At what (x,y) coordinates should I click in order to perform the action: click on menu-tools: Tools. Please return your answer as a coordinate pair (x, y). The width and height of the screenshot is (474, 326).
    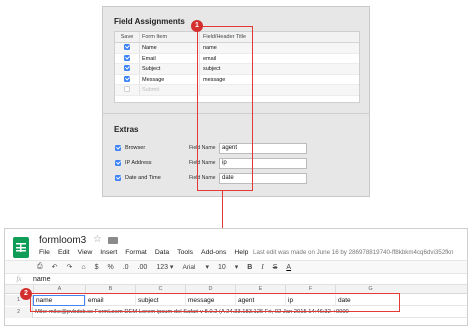
    Looking at the image, I should click on (185, 252).